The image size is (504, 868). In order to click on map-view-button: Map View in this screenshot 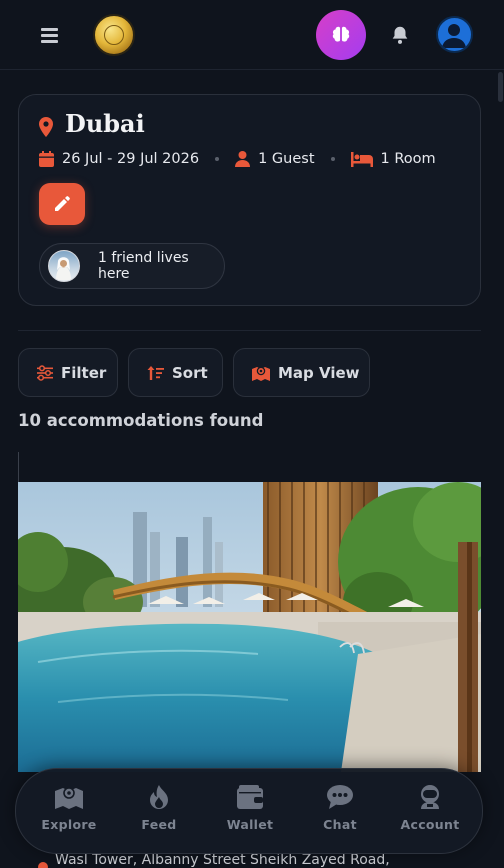, I will do `click(301, 372)`.